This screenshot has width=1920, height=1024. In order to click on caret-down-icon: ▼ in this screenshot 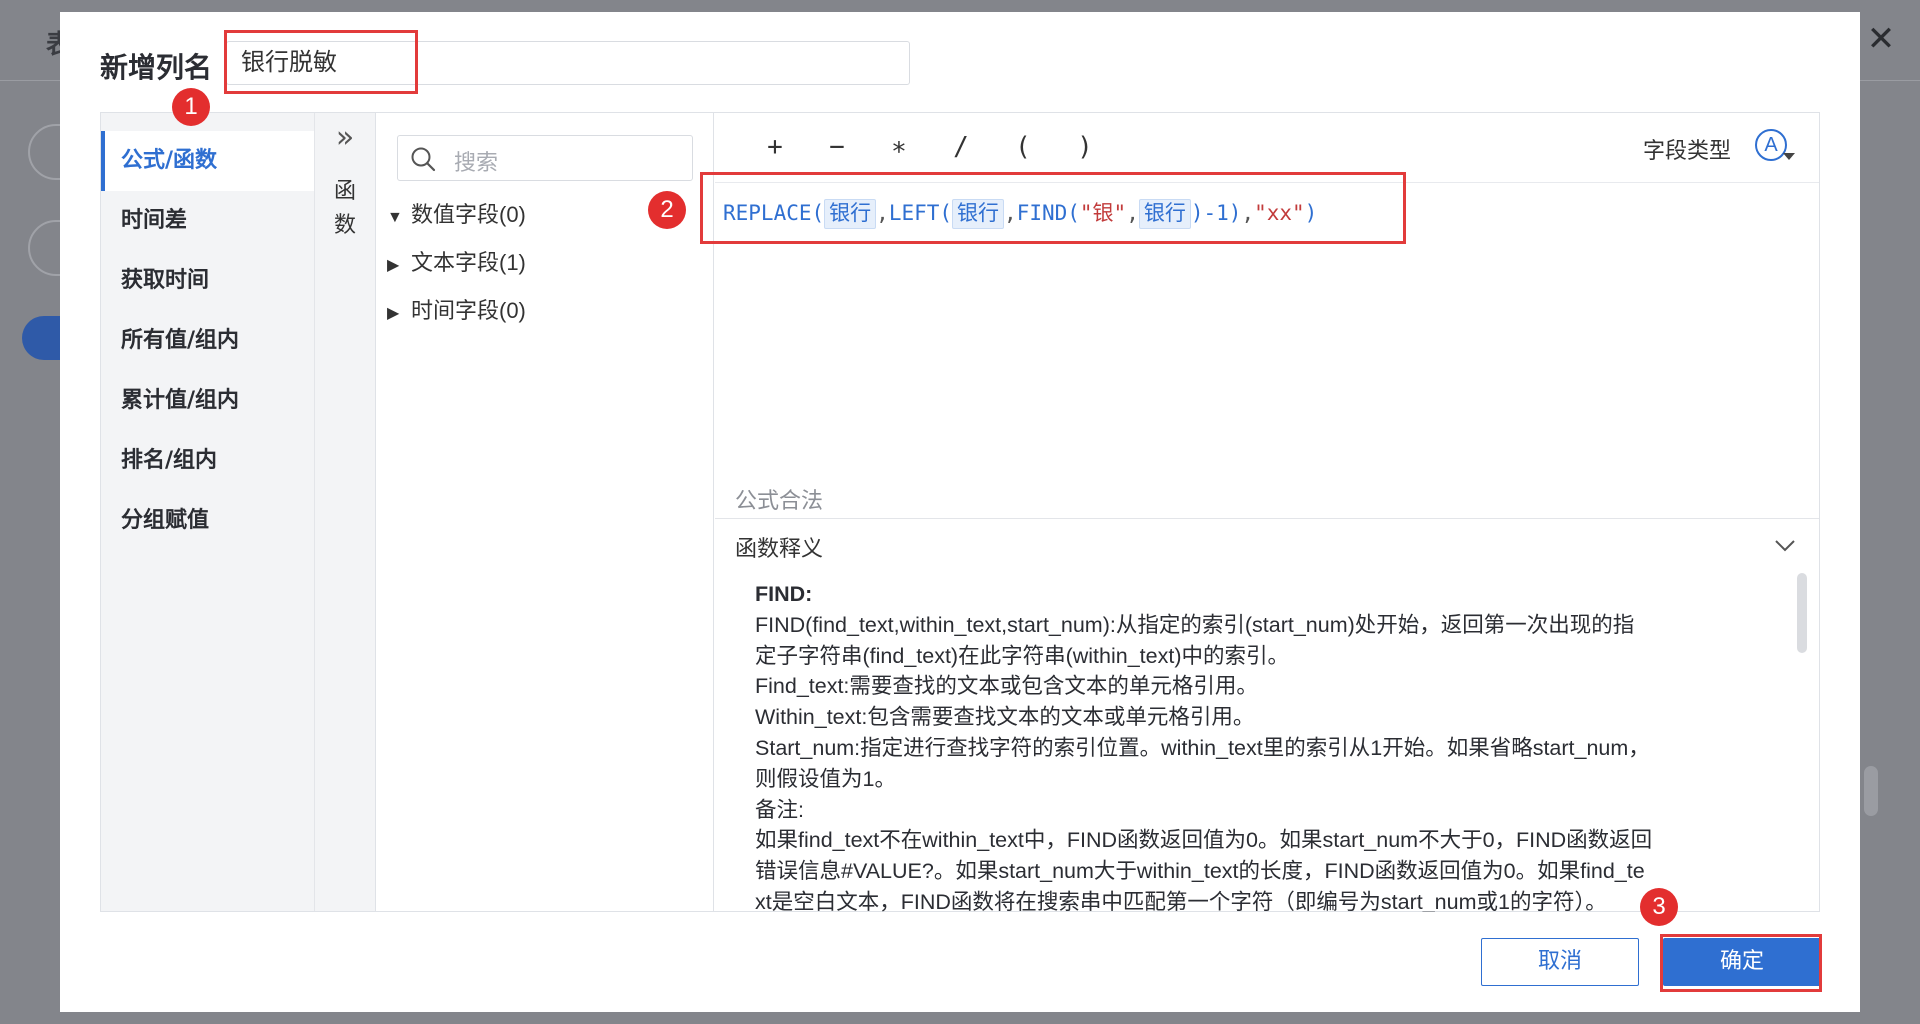, I will do `click(395, 217)`.